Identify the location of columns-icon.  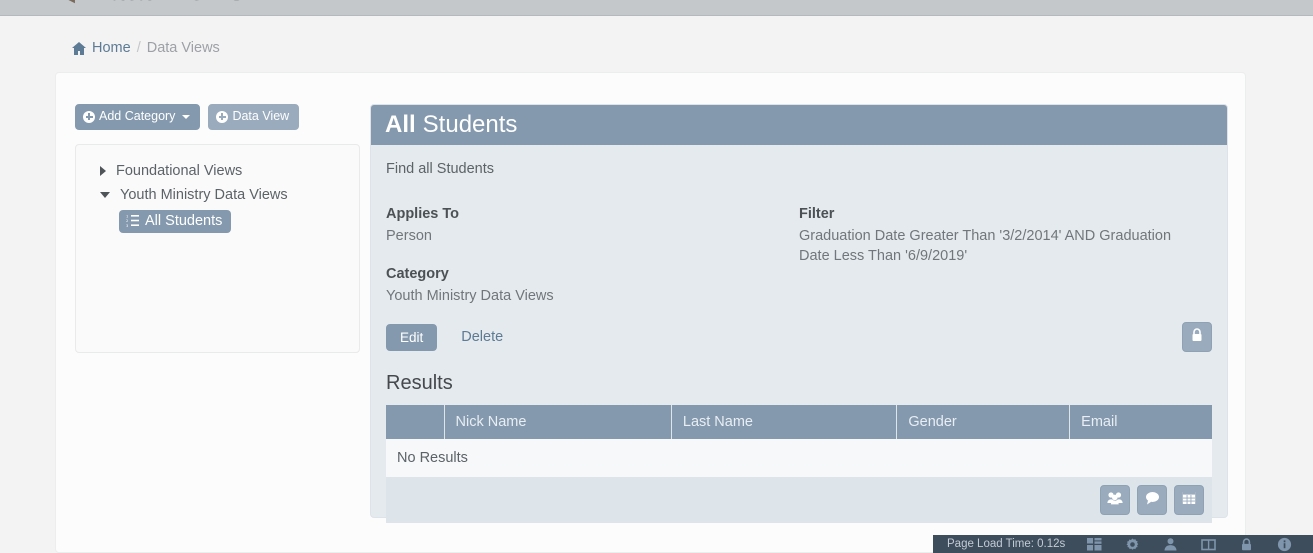
(1209, 544).